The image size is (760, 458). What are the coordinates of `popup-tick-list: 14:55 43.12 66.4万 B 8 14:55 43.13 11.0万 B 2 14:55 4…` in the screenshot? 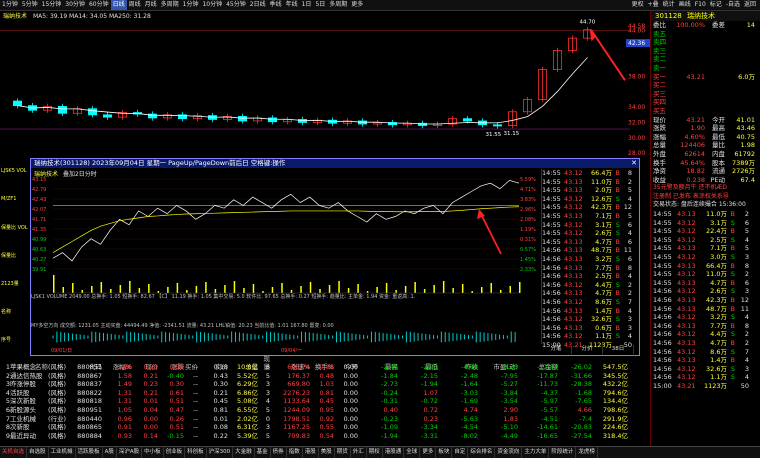 It's located at (589, 259).